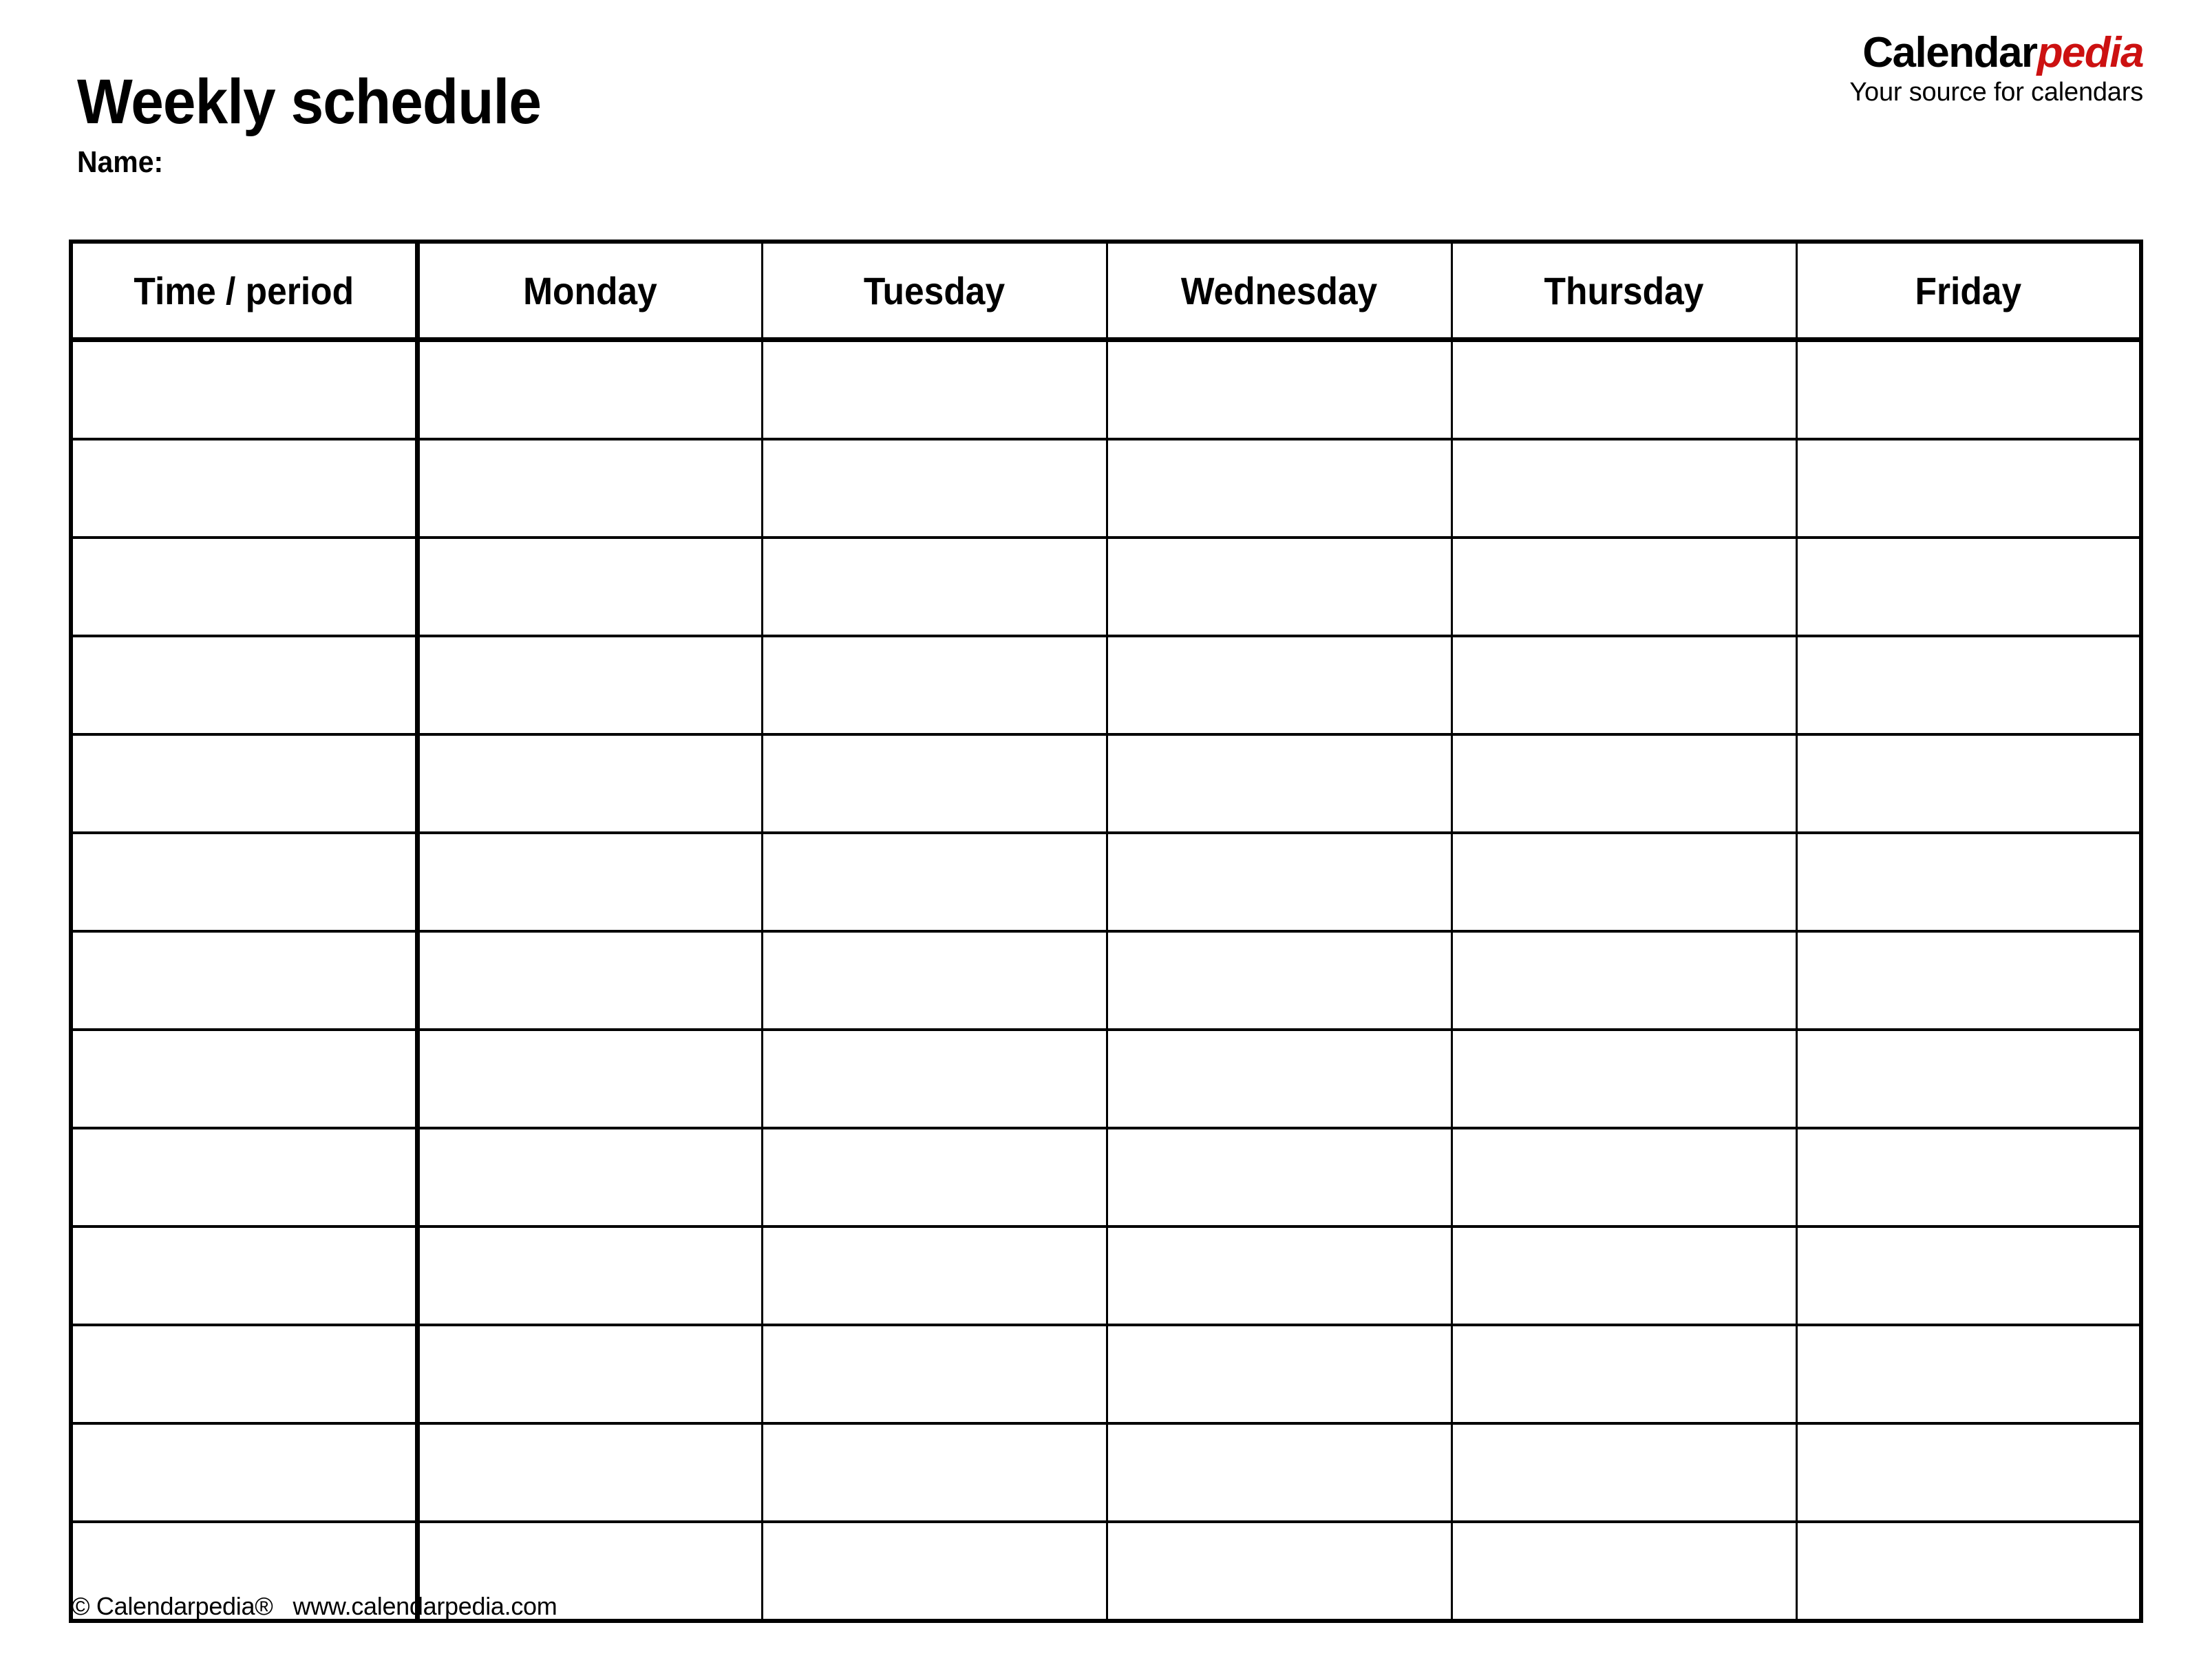  I want to click on brand-word-calendar: Calendar, so click(1950, 52).